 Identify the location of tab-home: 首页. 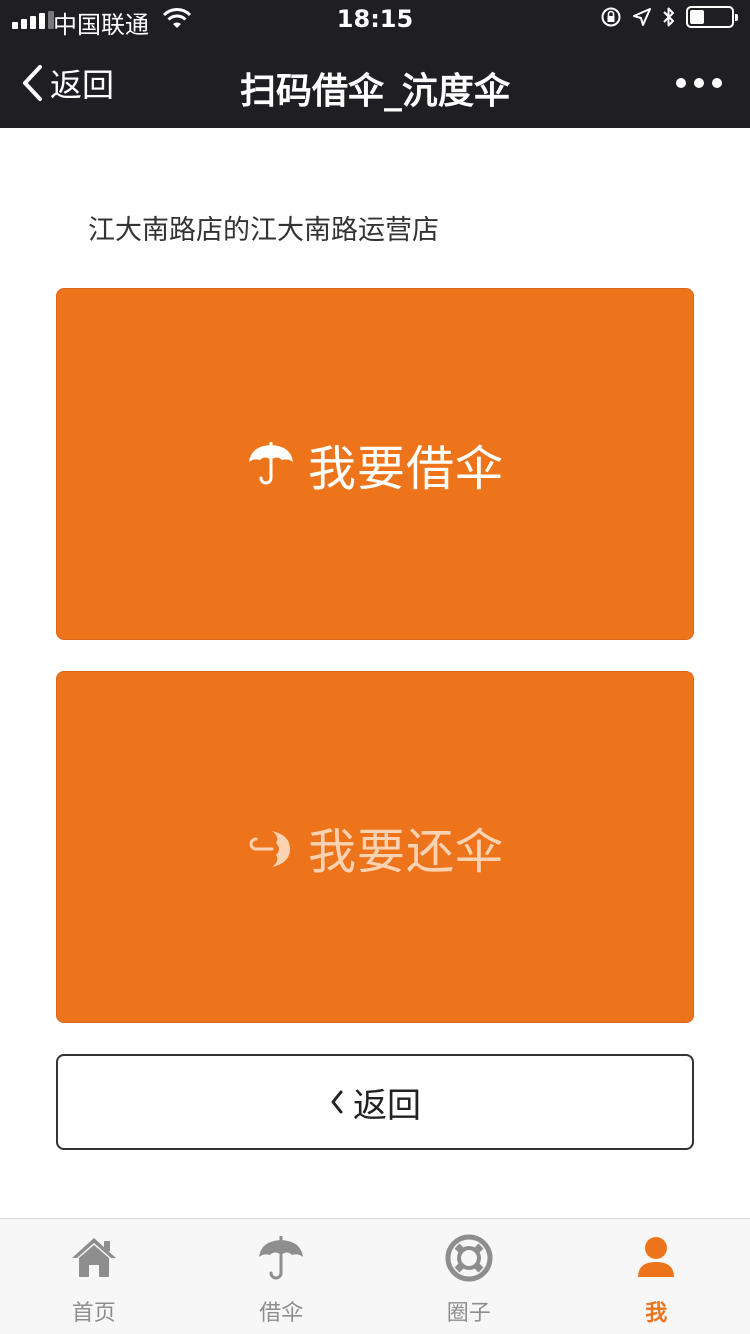
(94, 1276).